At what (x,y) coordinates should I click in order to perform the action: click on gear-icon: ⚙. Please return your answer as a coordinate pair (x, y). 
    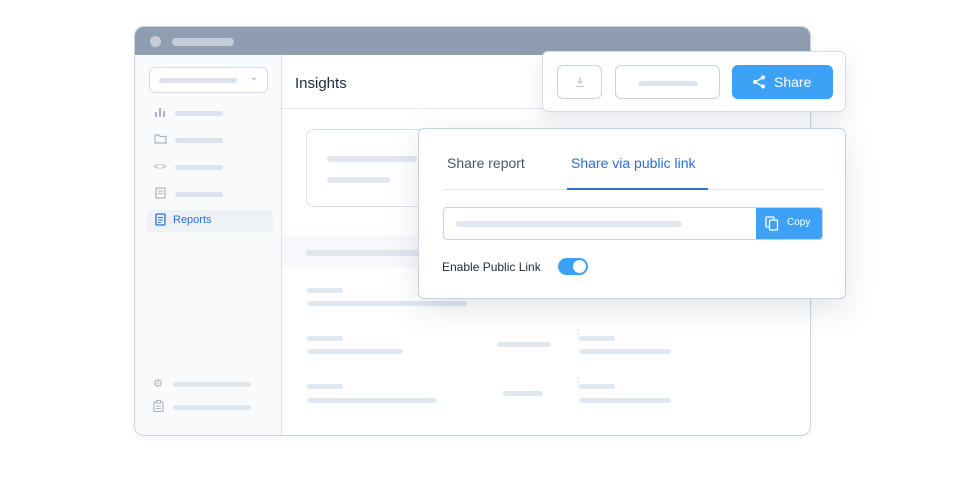
    Looking at the image, I should click on (158, 383).